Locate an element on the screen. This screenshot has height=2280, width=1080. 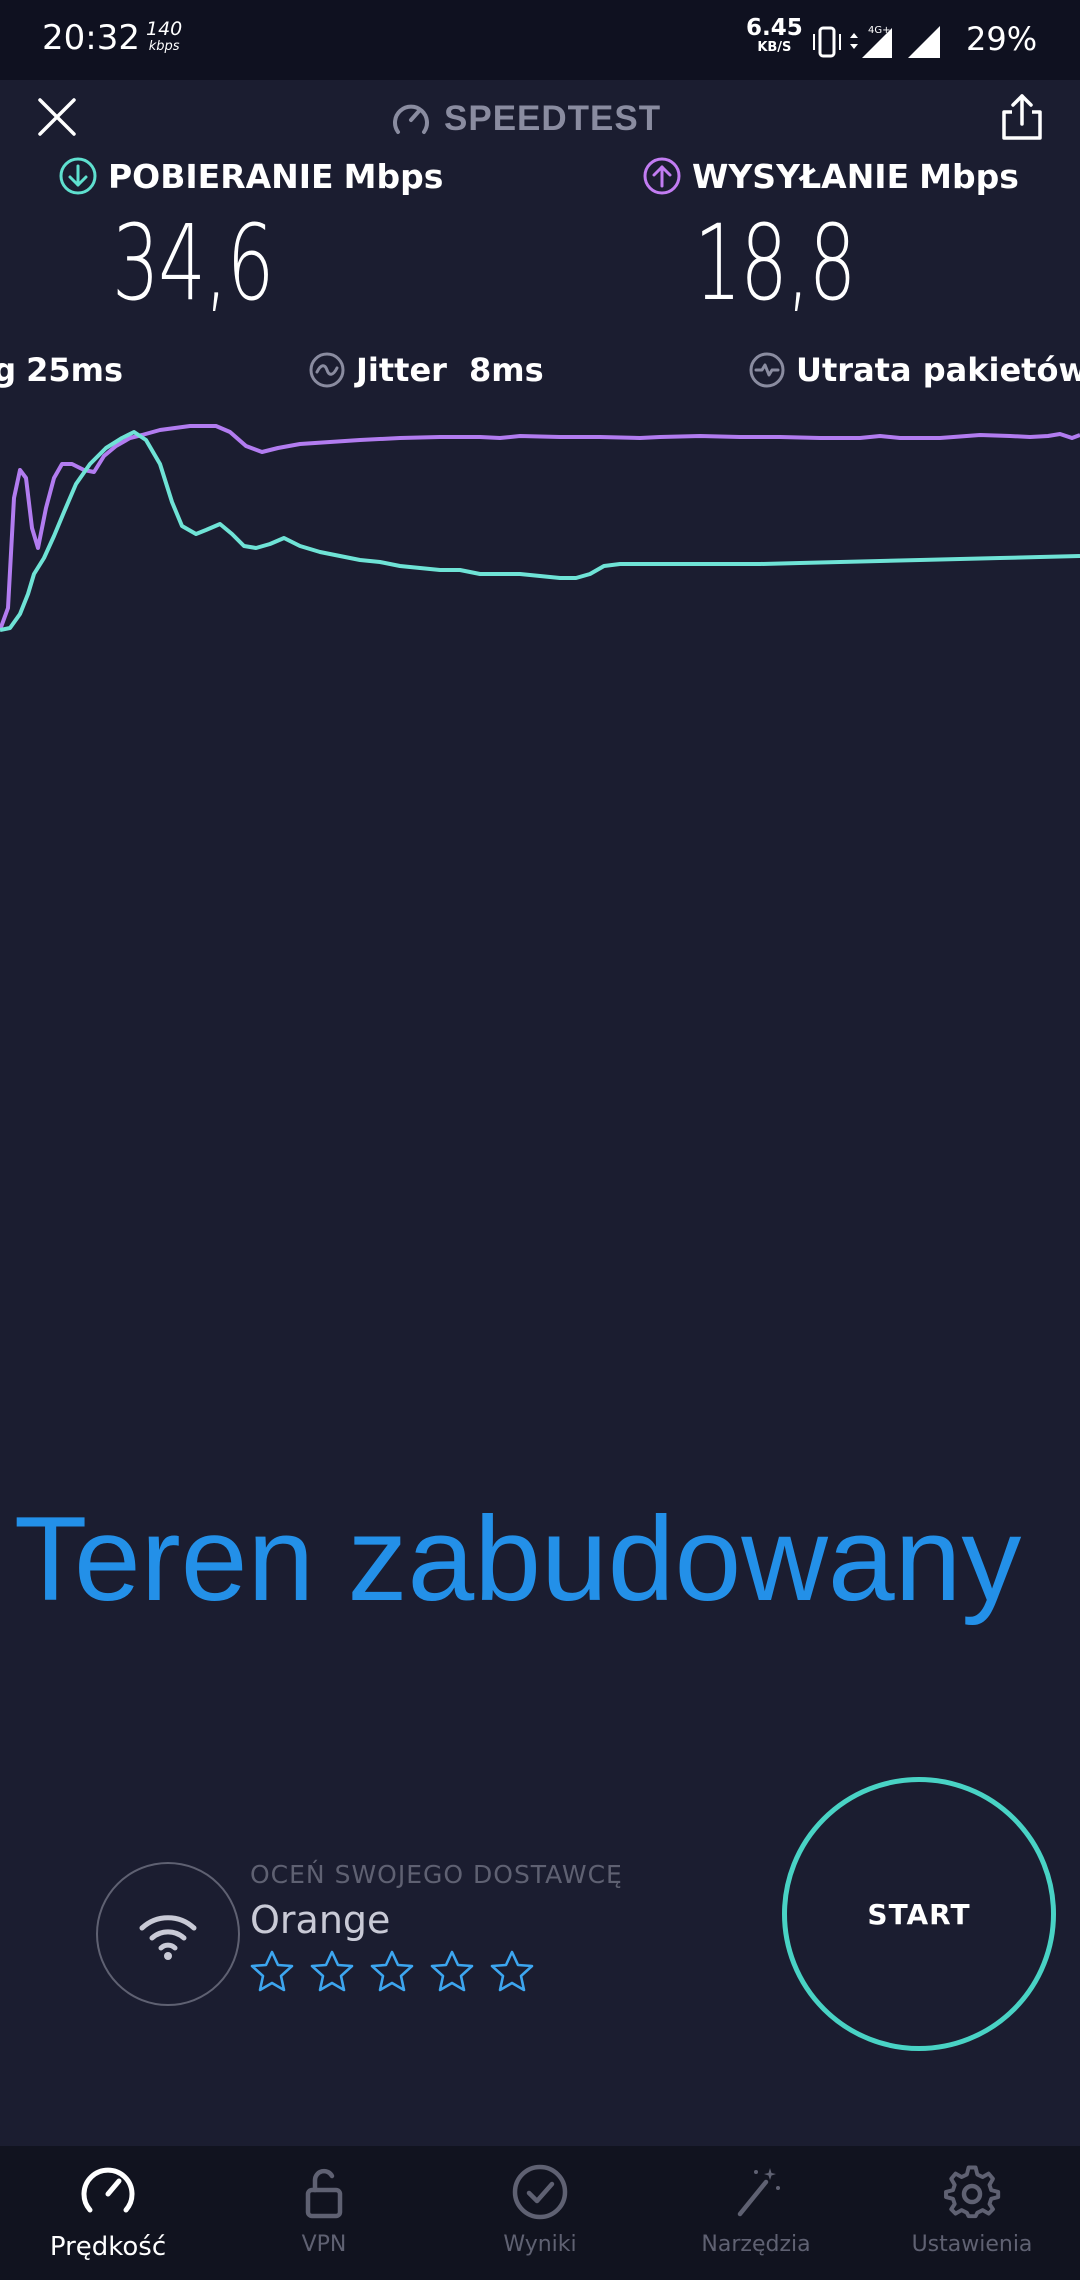
nav-item-speed: Prędkość is located at coordinates (108, 2213).